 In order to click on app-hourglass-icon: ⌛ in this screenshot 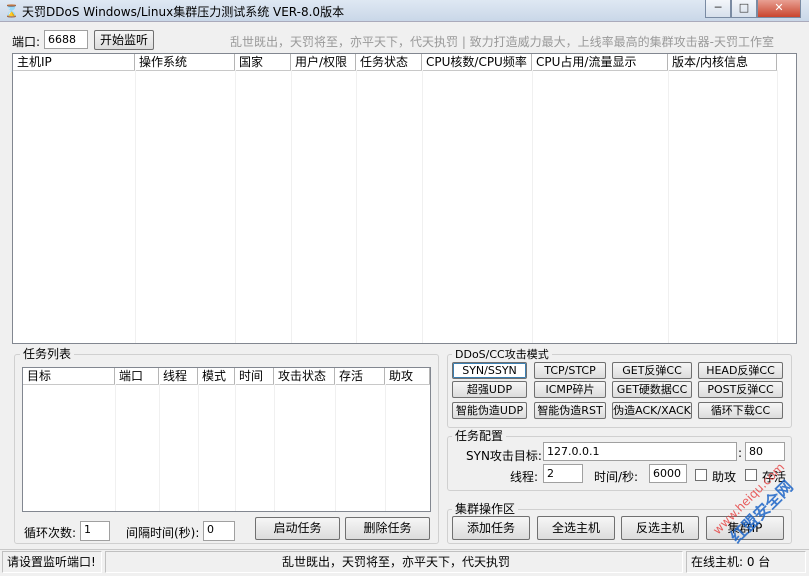, I will do `click(11, 11)`.